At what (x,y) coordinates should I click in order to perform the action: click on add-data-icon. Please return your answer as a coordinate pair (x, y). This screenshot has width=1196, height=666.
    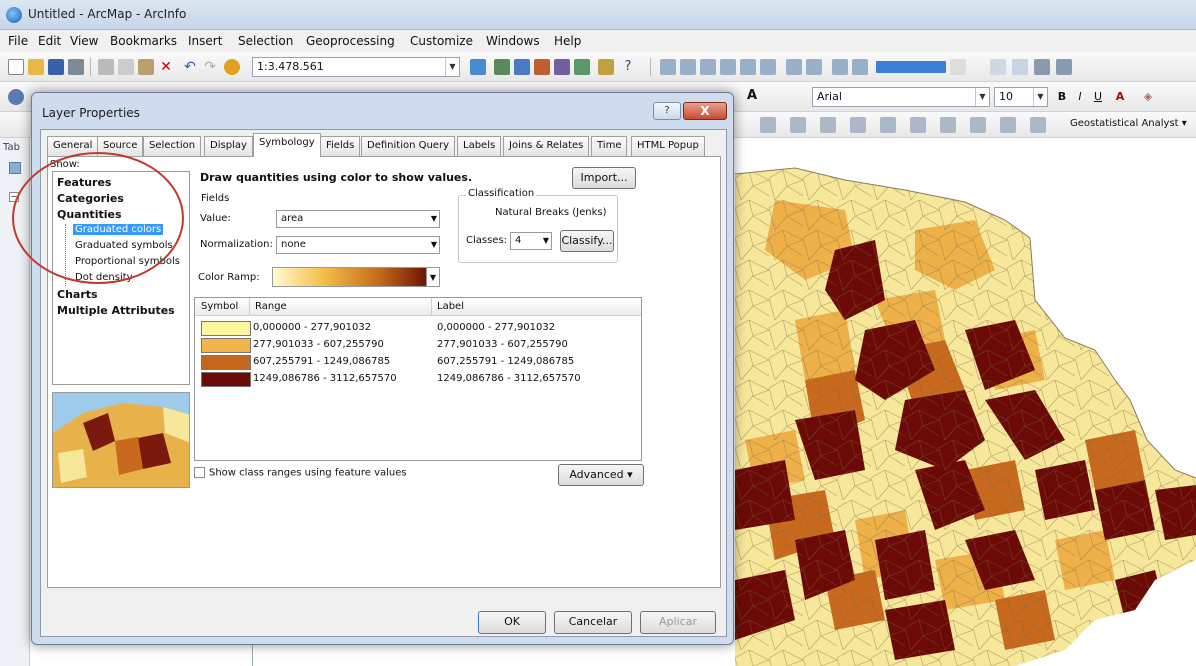
    Looking at the image, I should click on (232, 67).